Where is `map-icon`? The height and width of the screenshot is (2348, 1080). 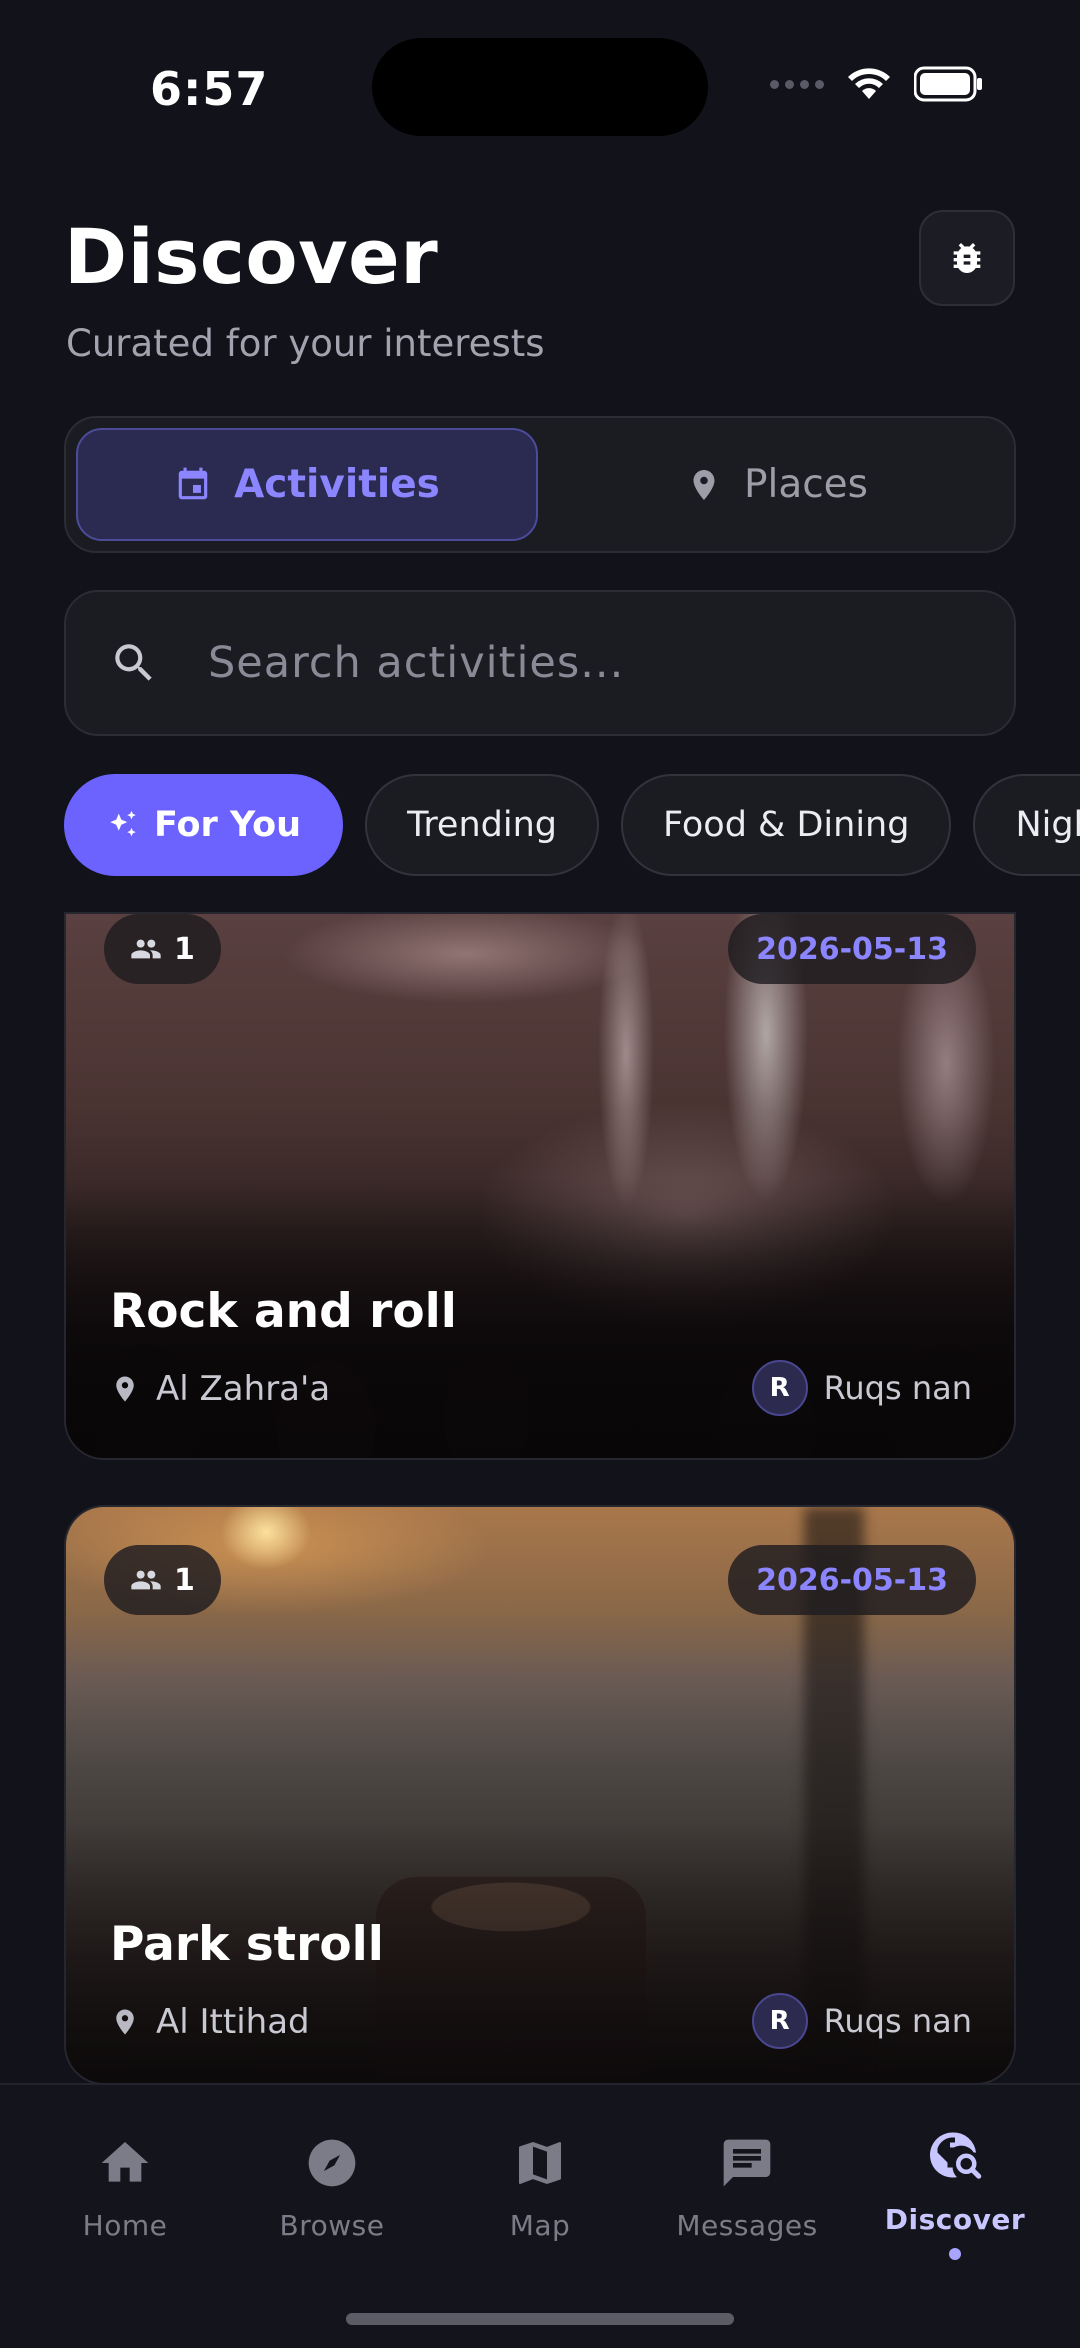 map-icon is located at coordinates (540, 2163).